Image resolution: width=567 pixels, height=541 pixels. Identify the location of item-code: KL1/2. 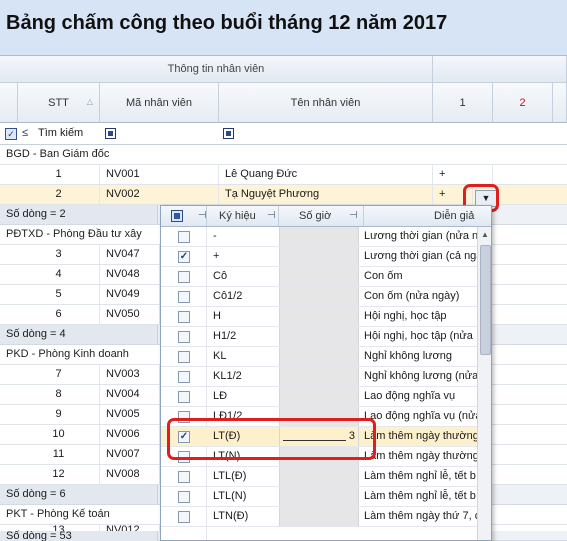
(227, 376).